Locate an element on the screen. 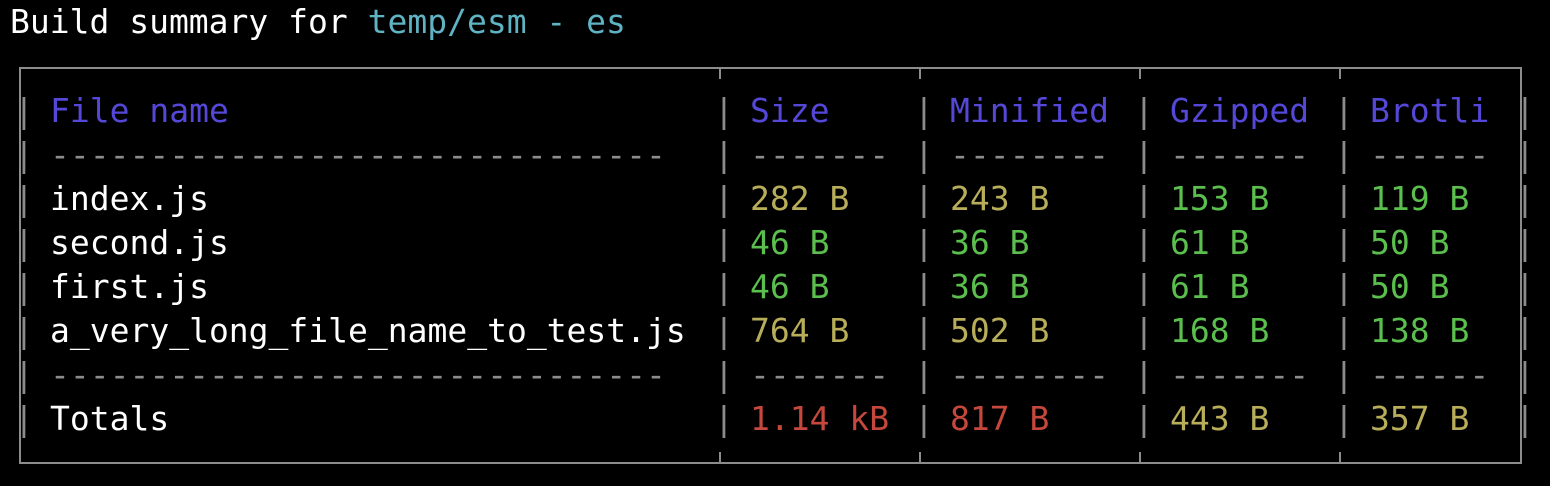  file-name-cell: index.js is located at coordinates (129, 198).